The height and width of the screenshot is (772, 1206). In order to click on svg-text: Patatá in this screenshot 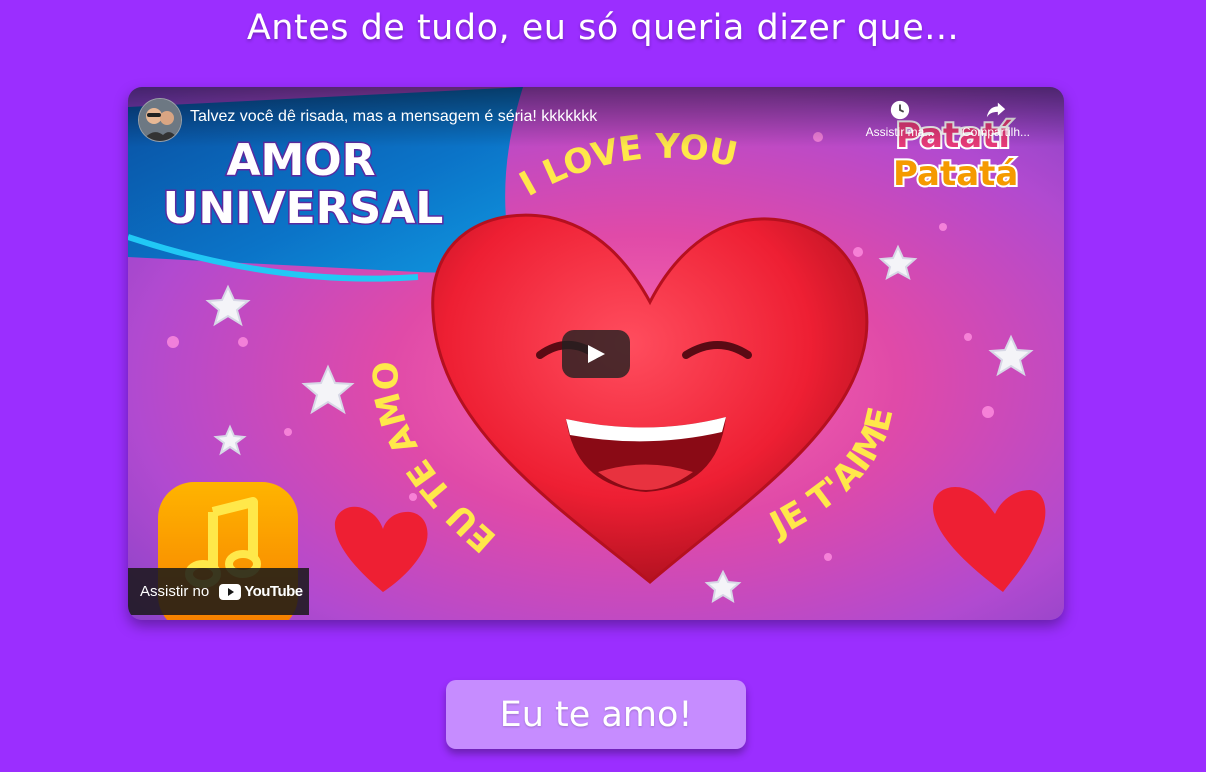, I will do `click(955, 174)`.